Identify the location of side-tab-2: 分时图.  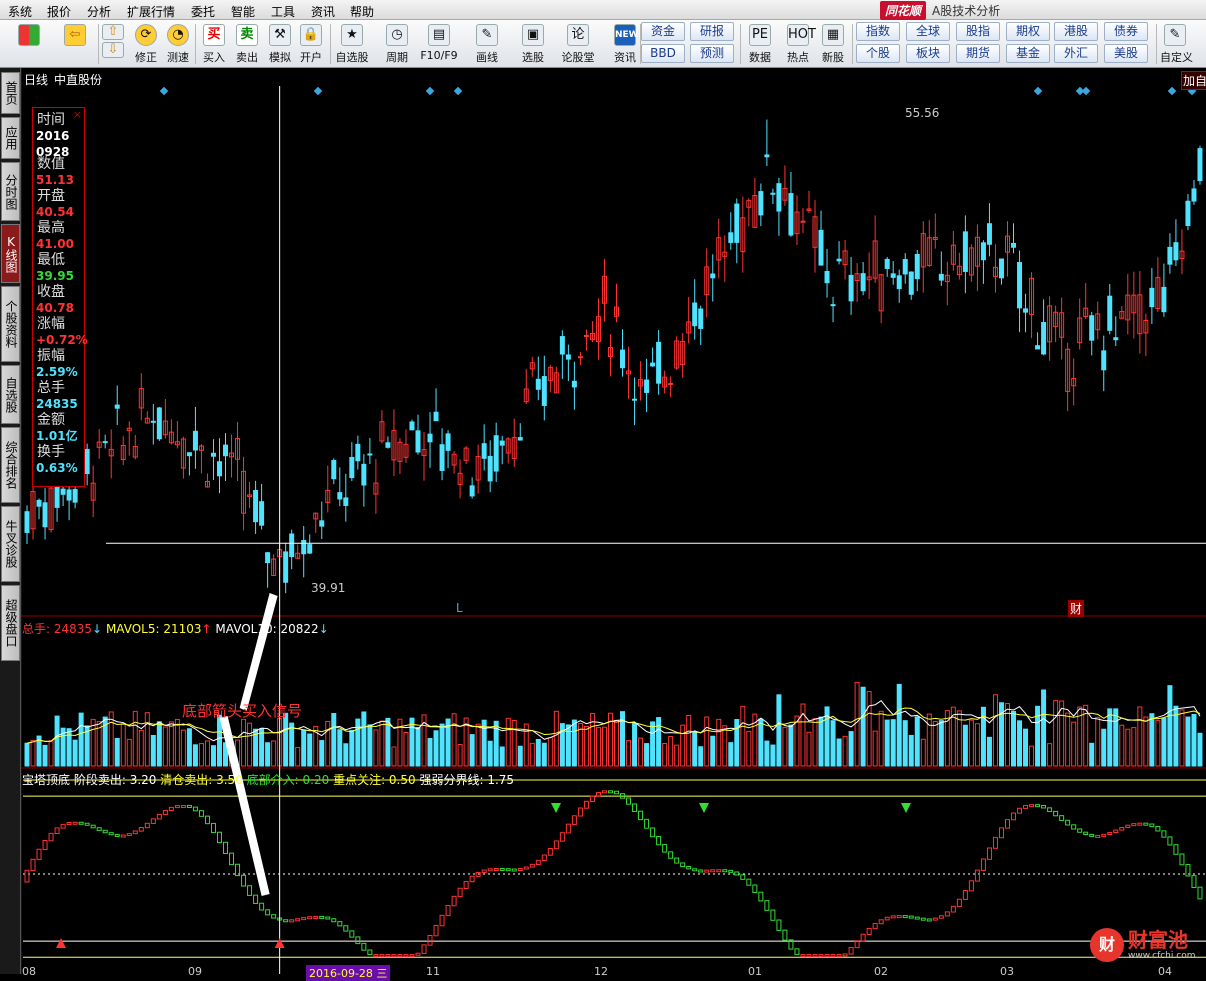
(10, 191).